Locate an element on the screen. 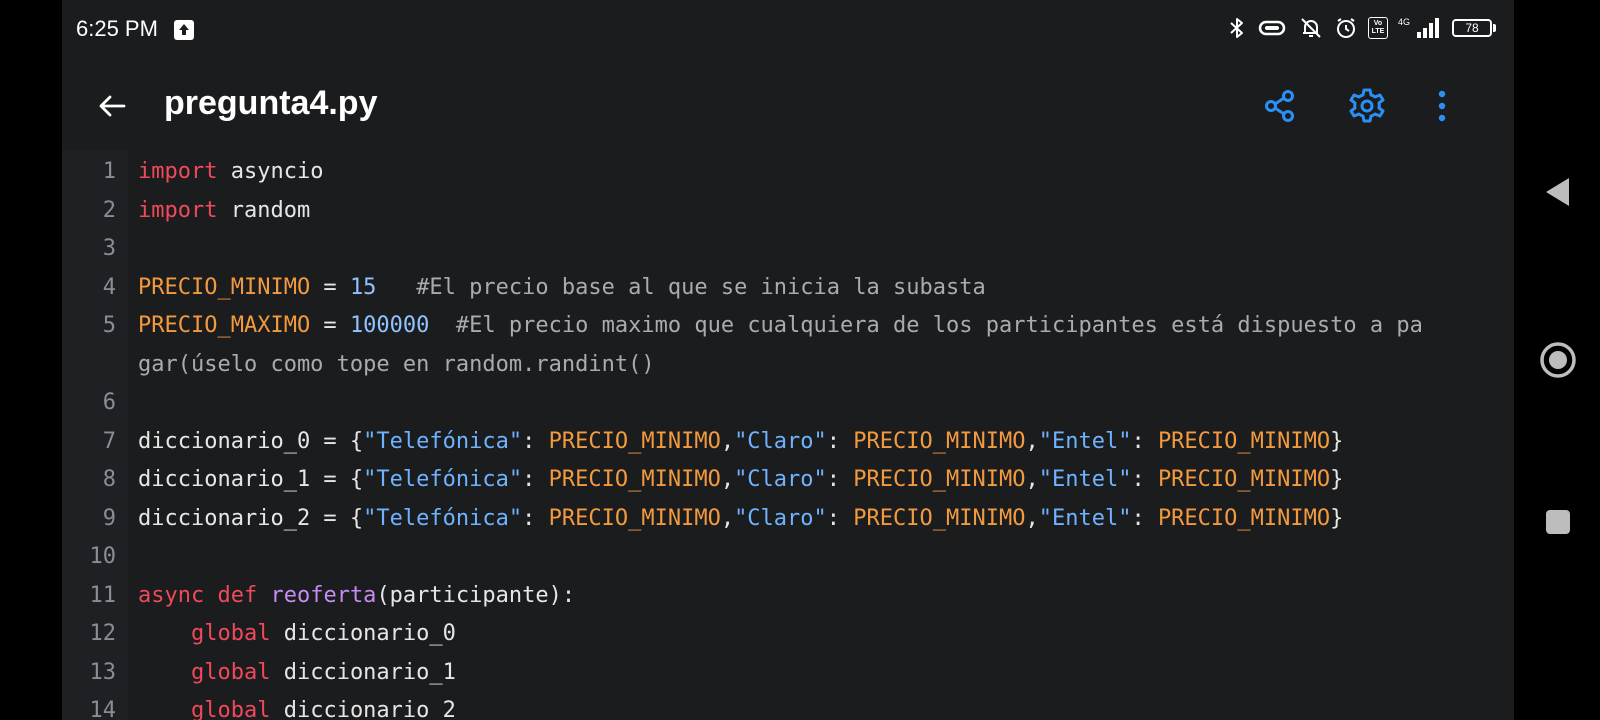 This screenshot has width=1600, height=720. line-number: 12 is located at coordinates (103, 633).